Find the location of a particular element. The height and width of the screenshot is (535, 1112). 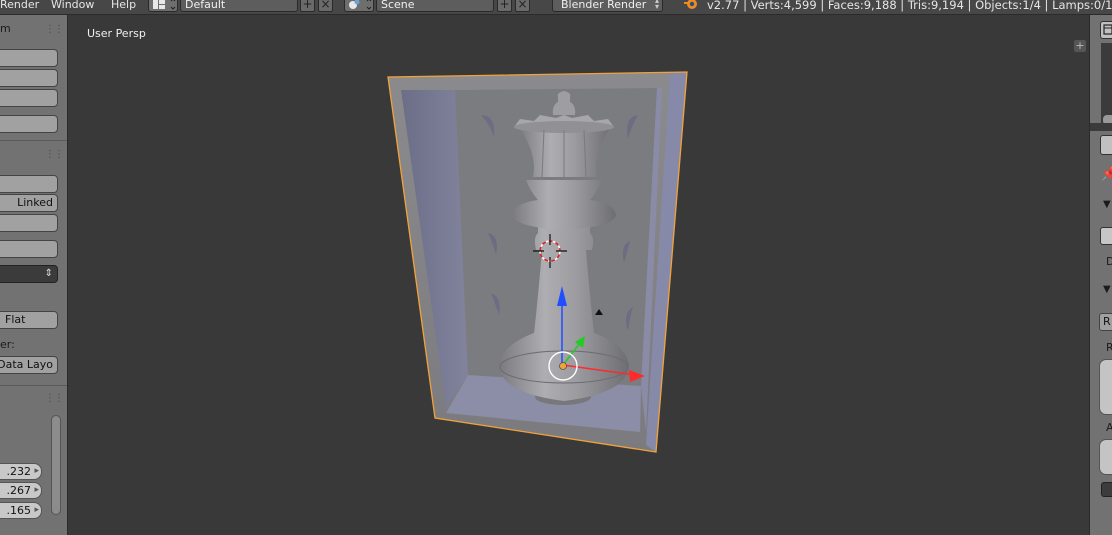

scene-icon is located at coordinates (359, 6).